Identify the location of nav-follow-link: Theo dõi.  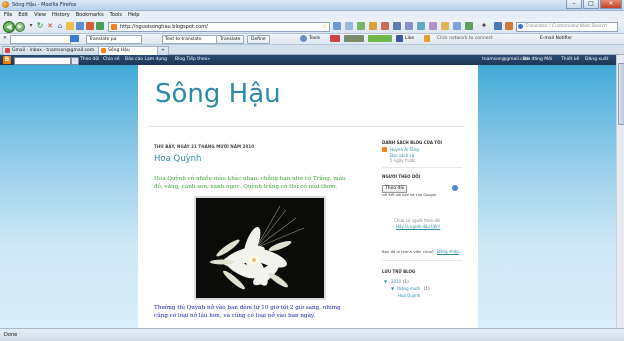
(89, 59).